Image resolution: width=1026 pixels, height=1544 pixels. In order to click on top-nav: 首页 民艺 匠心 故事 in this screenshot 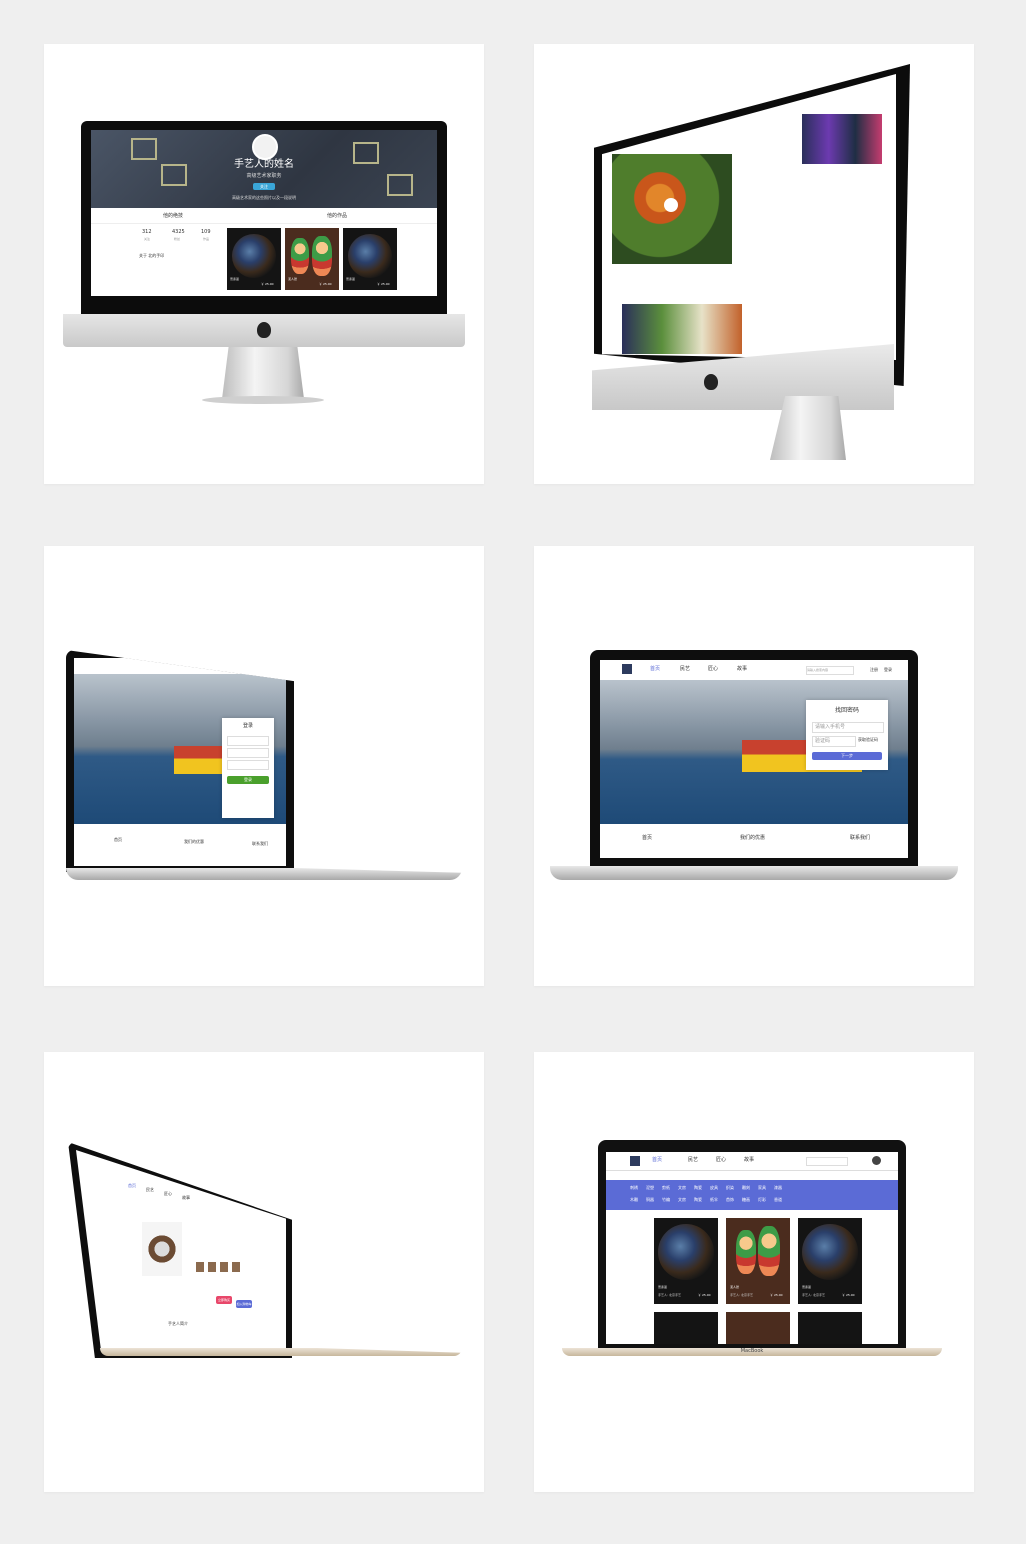, I will do `click(752, 1161)`.